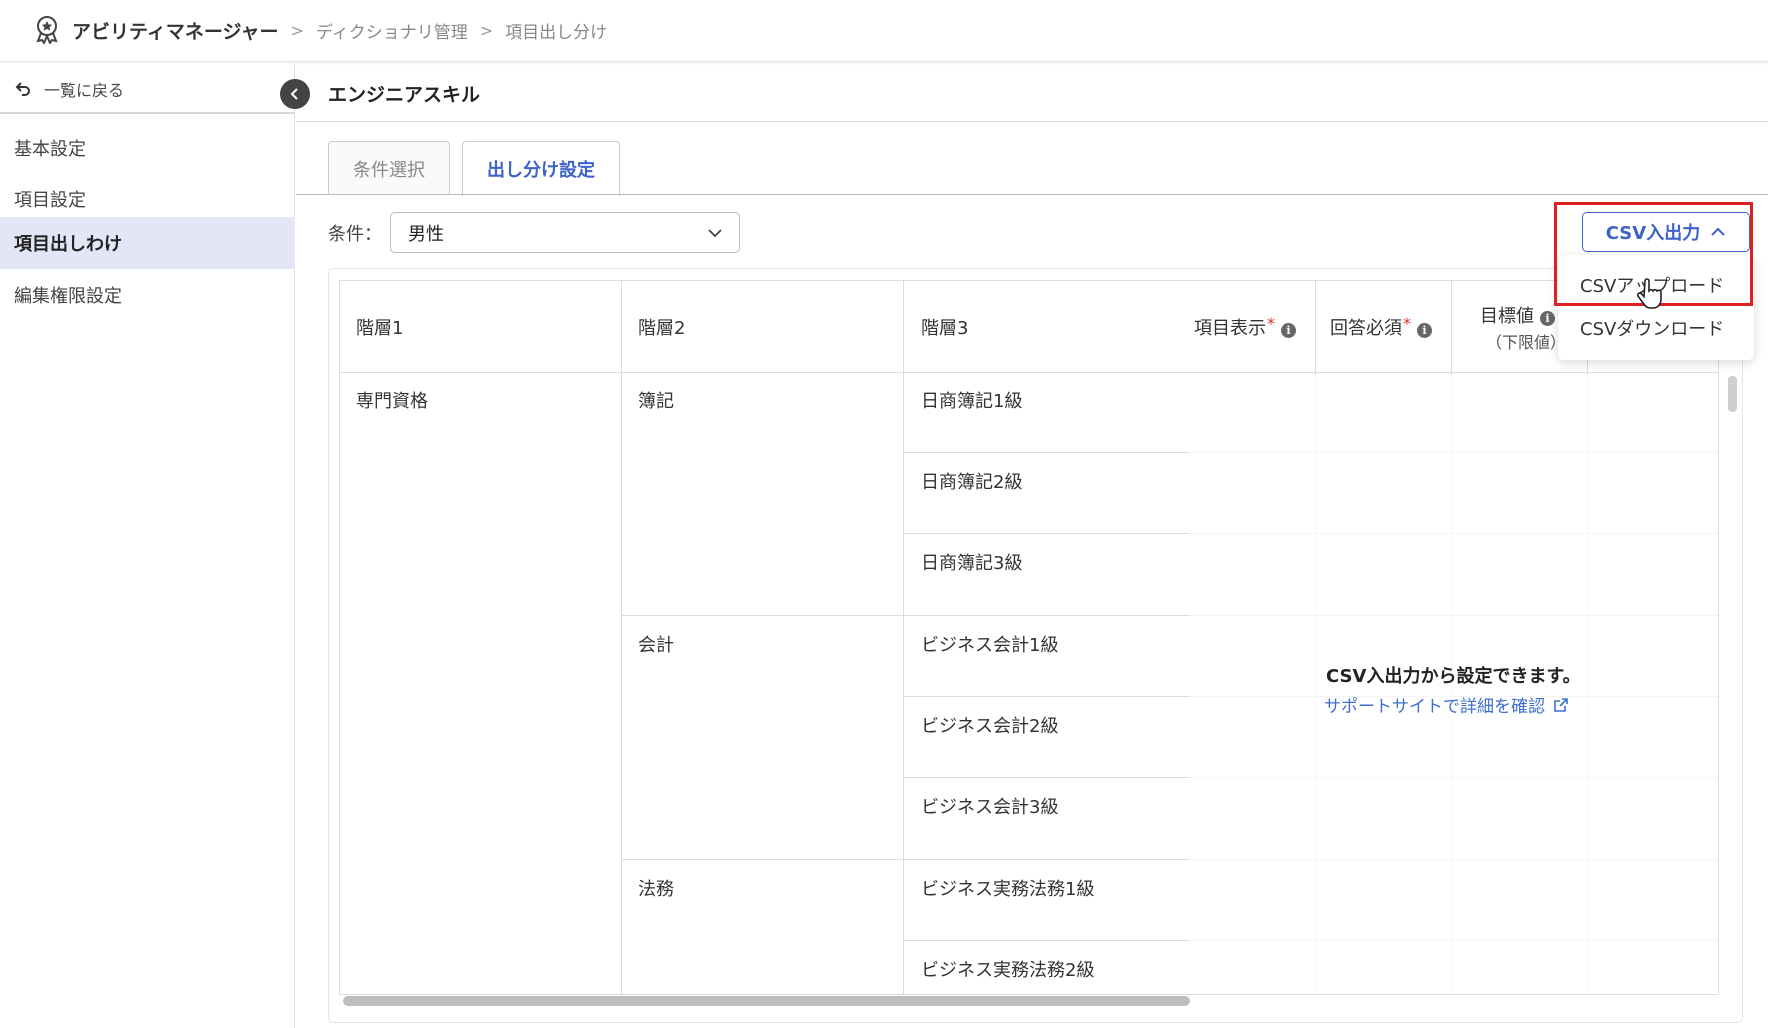 This screenshot has width=1768, height=1028. Describe the element at coordinates (766, 1001) in the screenshot. I see `horizontal-scrollbar` at that location.